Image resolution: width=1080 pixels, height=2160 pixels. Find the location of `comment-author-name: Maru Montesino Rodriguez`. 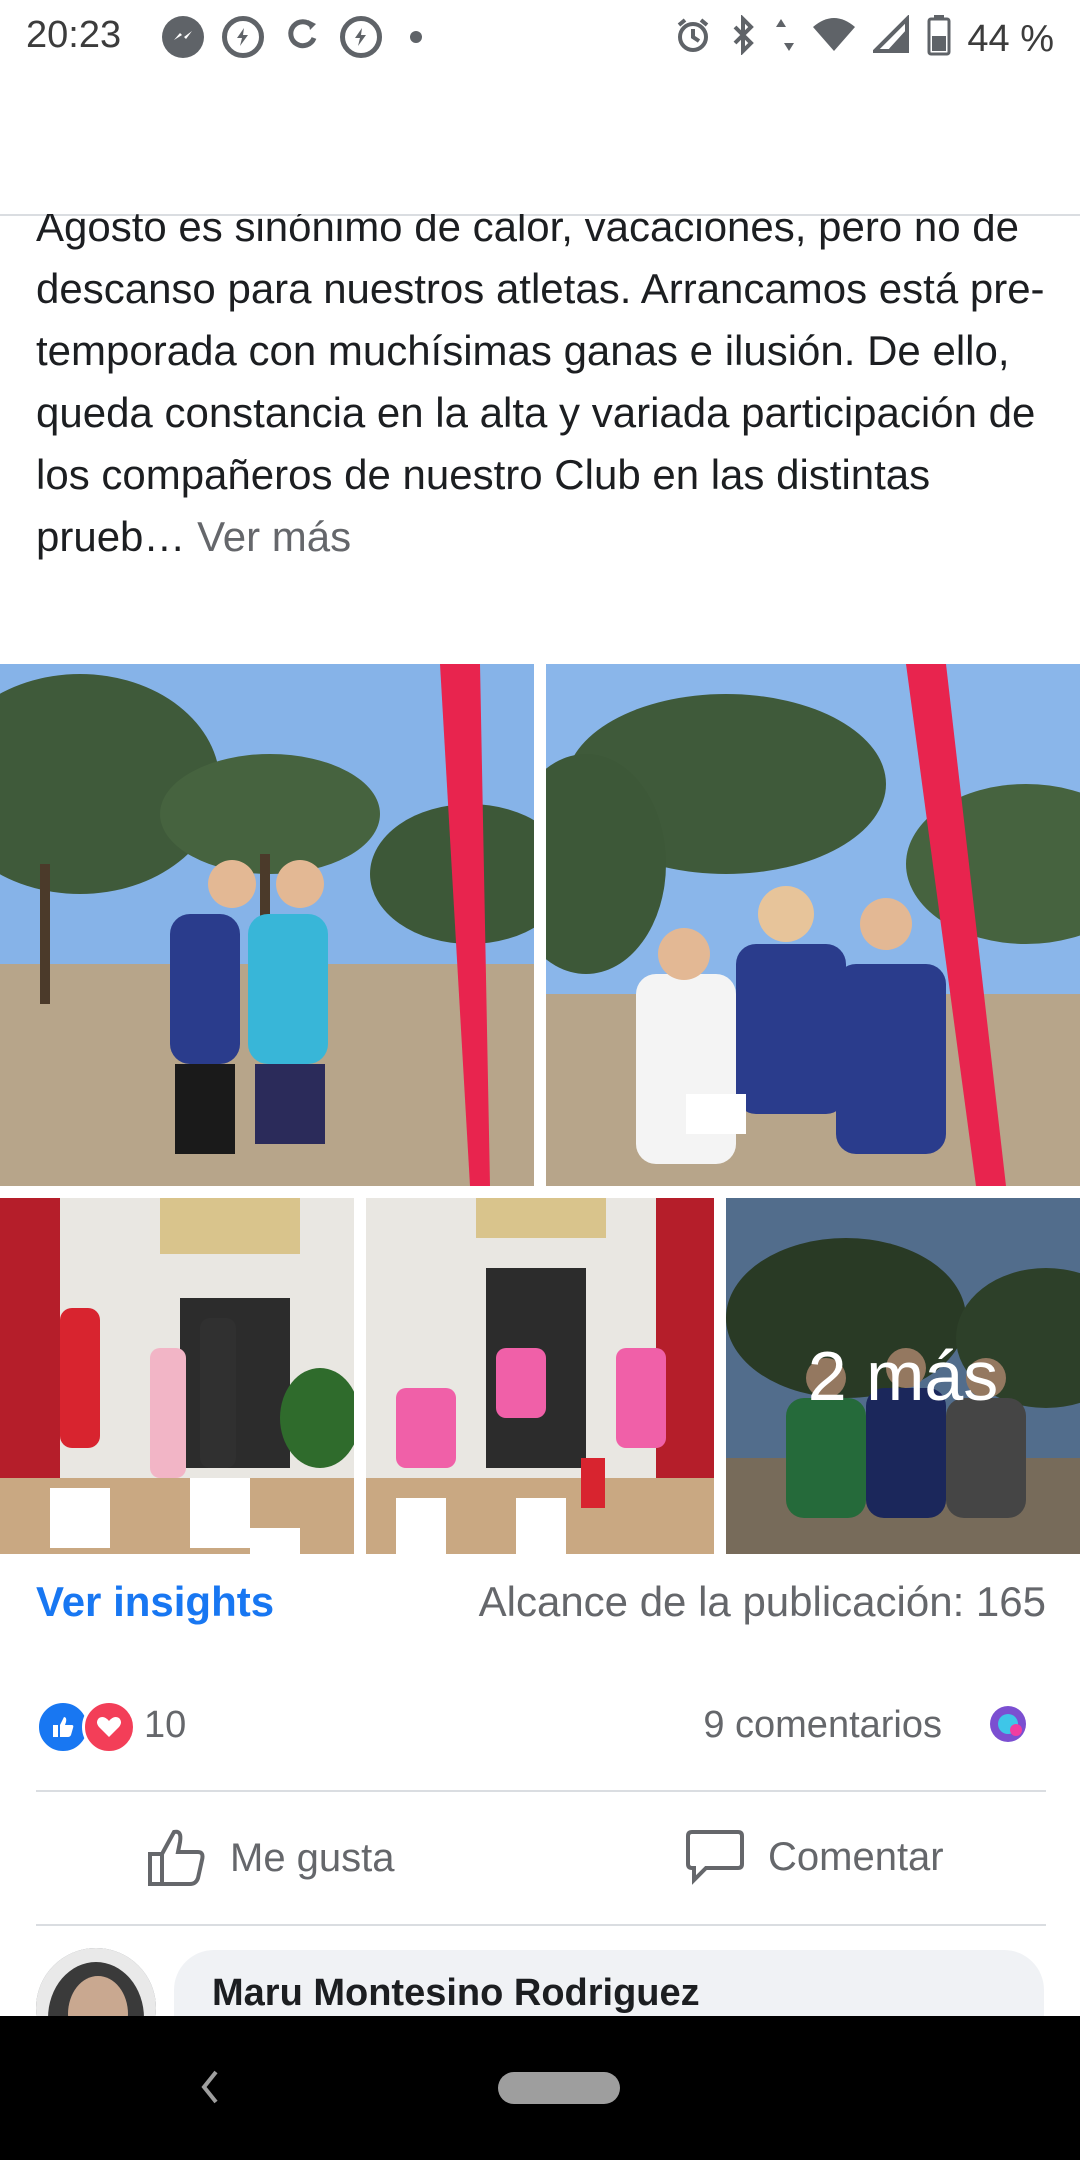

comment-author-name: Maru Montesino Rodriguez is located at coordinates (456, 1993).